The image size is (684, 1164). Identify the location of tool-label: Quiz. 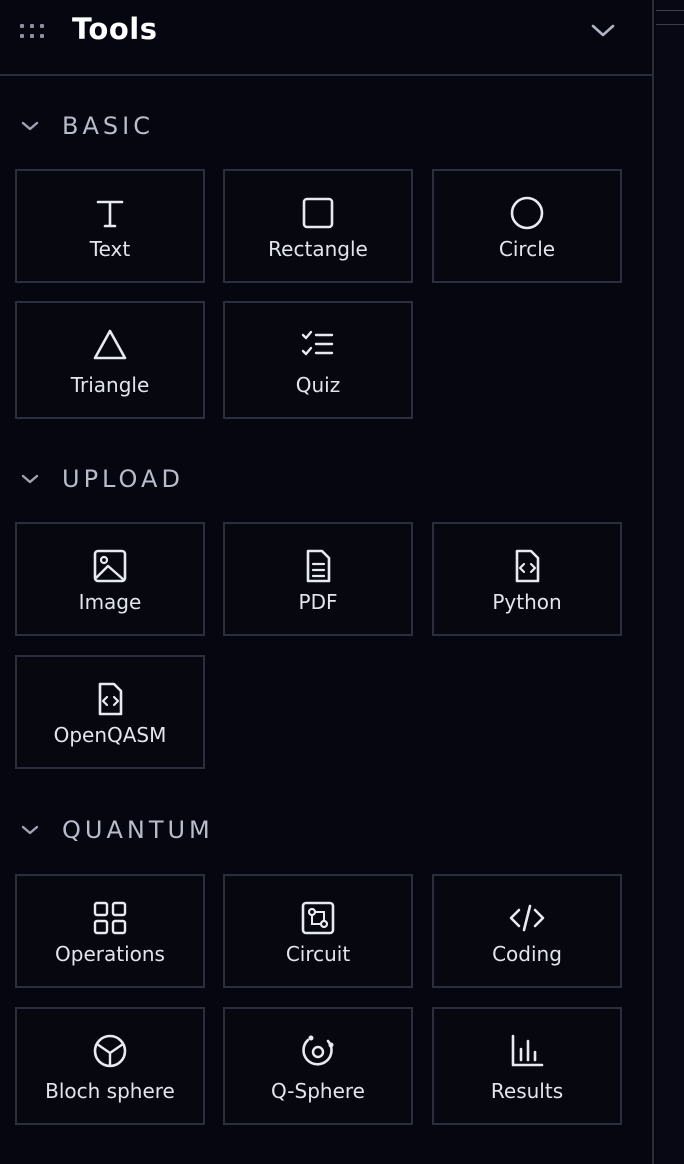
(318, 385).